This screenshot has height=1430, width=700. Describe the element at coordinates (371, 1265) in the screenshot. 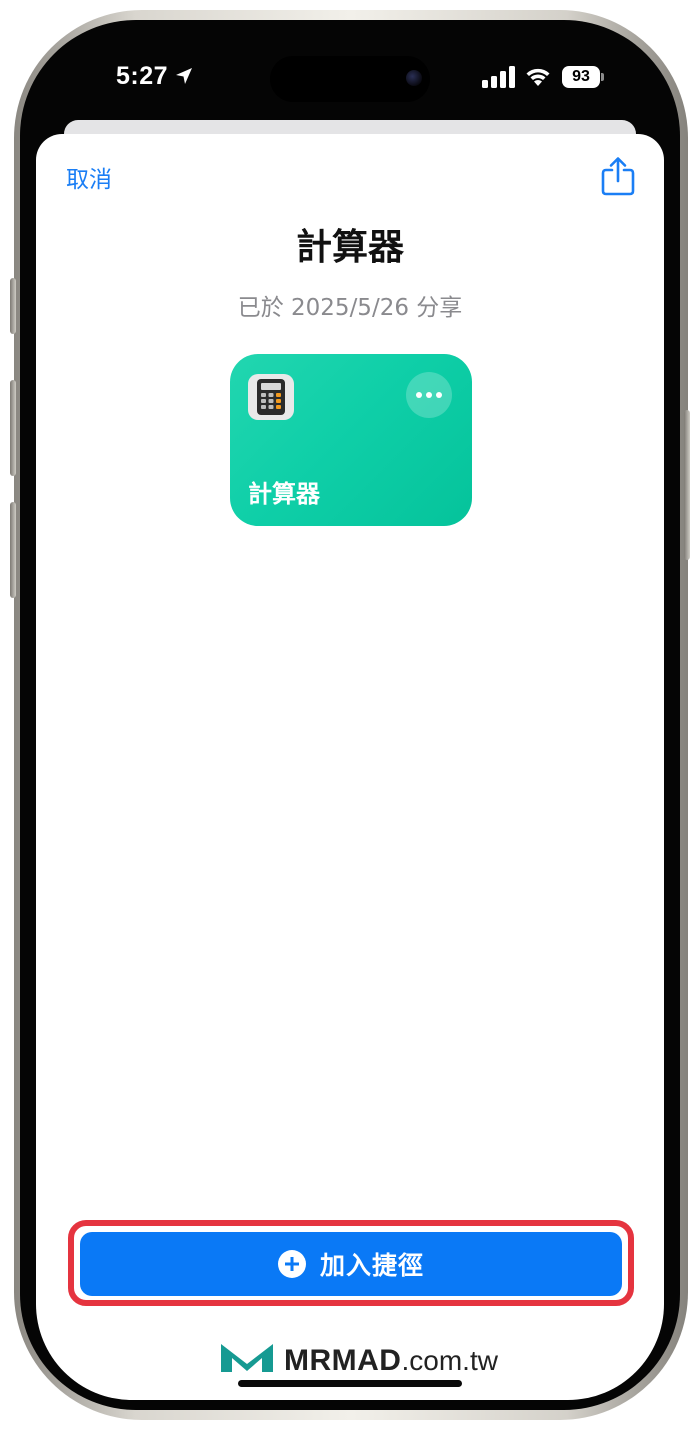

I see `add-shortcut-label: 加入捷徑` at that location.